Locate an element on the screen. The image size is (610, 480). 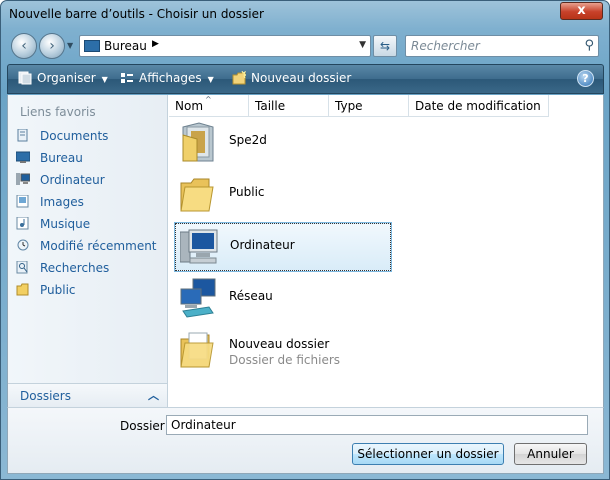
sidebar-item-label: Public is located at coordinates (58, 290).